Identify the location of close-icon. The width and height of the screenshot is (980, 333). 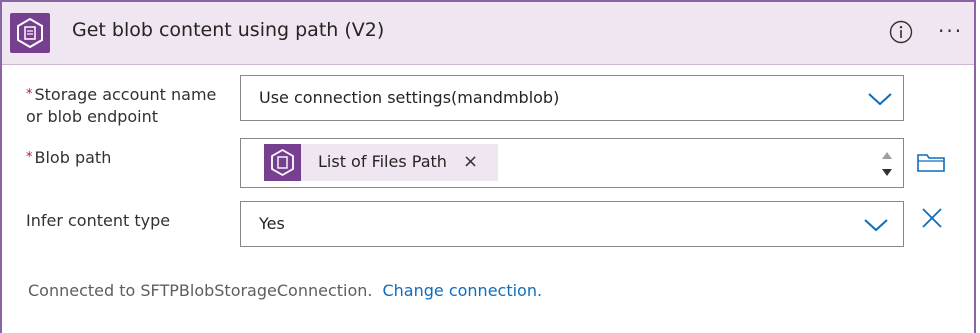
(932, 218).